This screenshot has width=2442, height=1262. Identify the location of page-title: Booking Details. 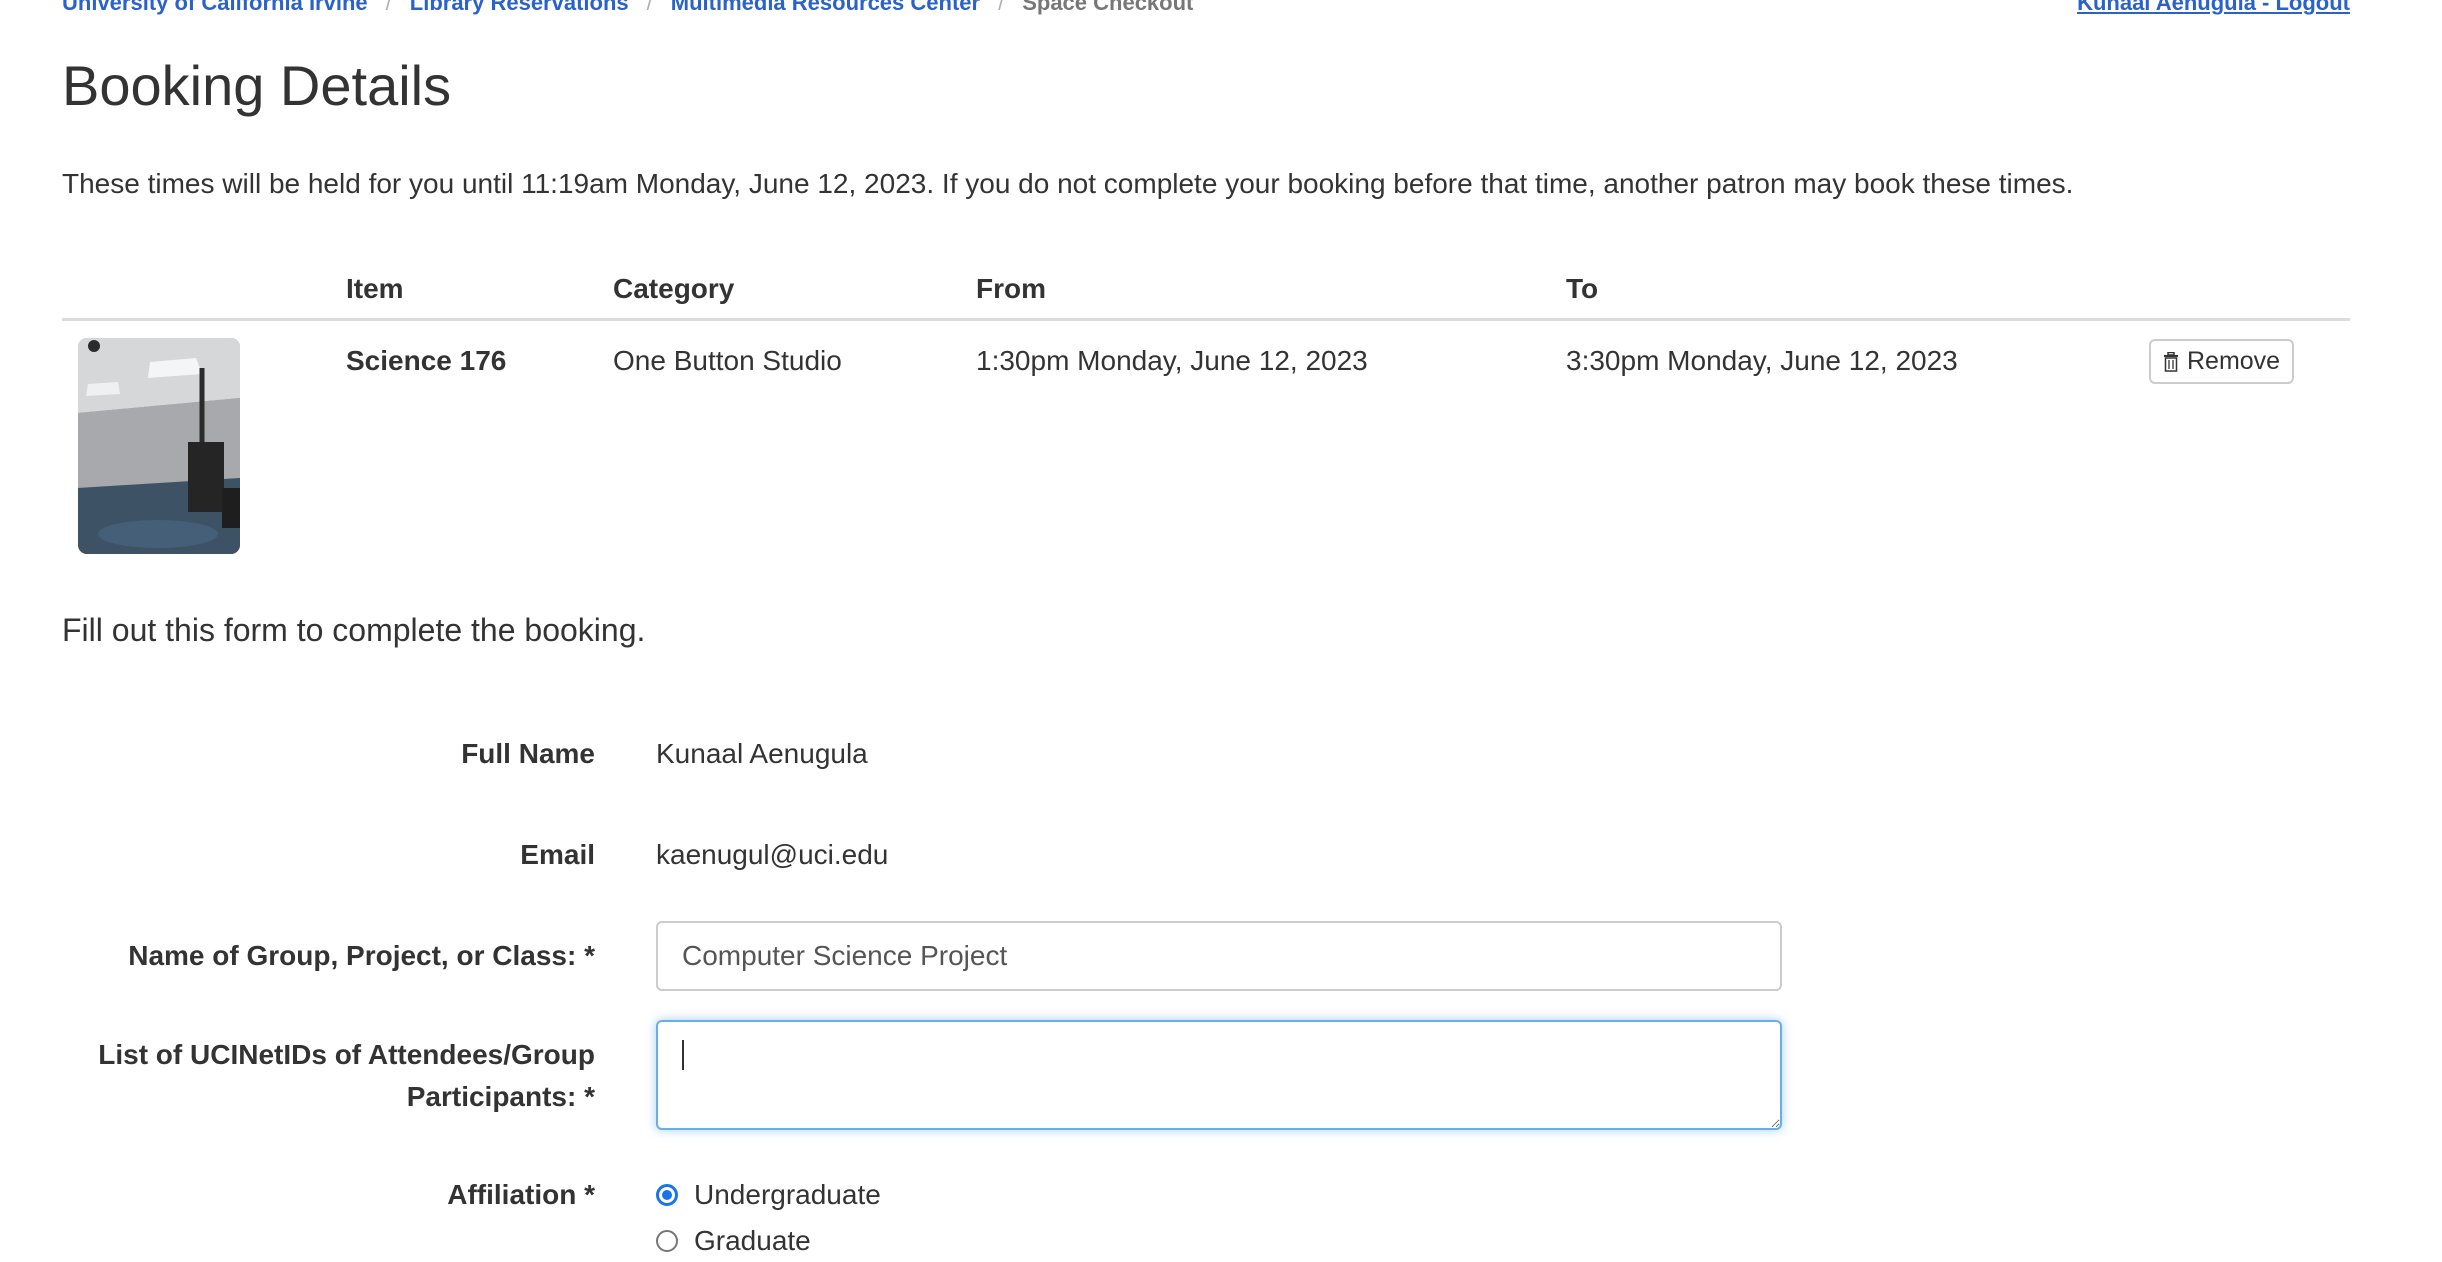
(257, 85).